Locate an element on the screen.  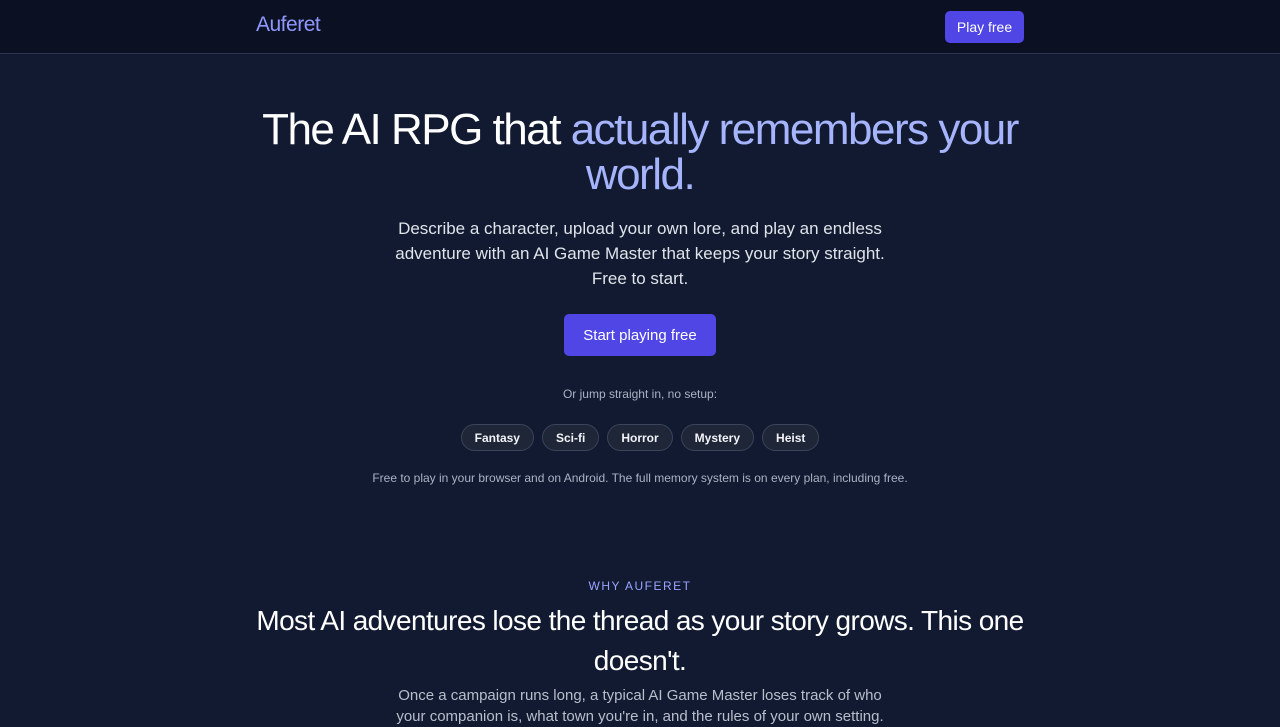
hero-title-plain: The AI RPG that is located at coordinates (416, 129).